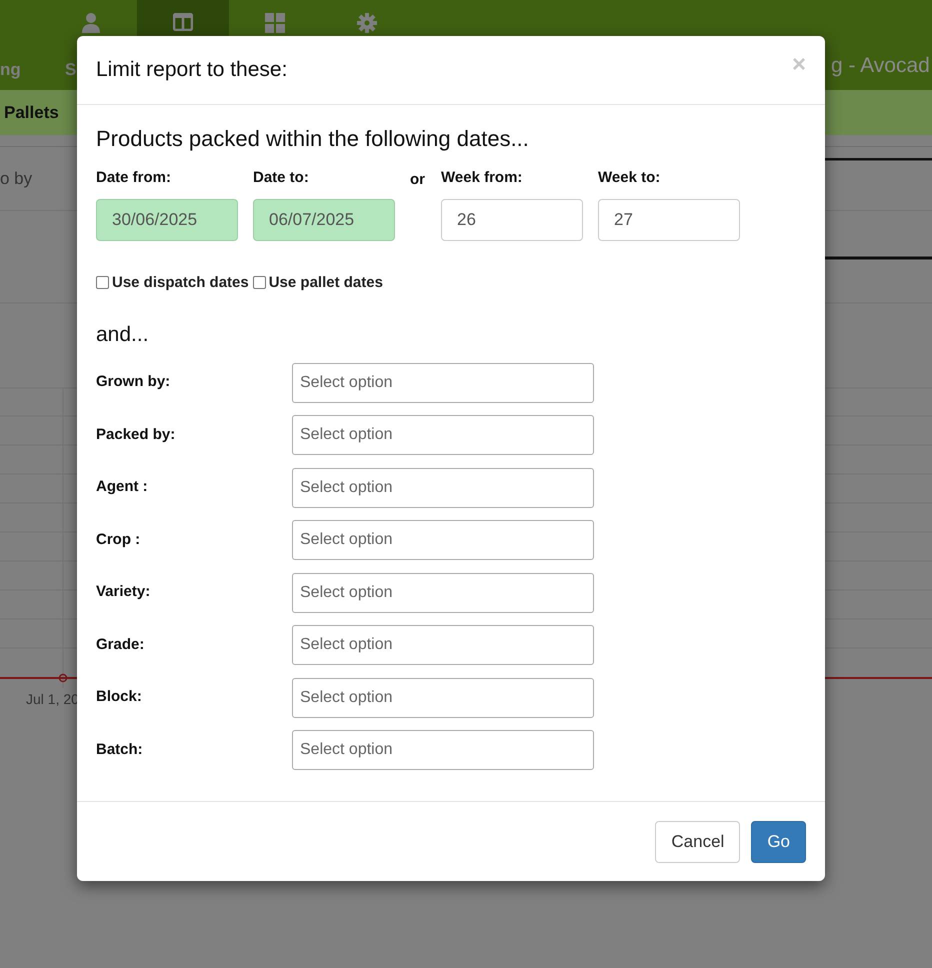 Image resolution: width=932 pixels, height=968 pixels. What do you see at coordinates (16, 179) in the screenshot?
I see `group-by-label: o by` at bounding box center [16, 179].